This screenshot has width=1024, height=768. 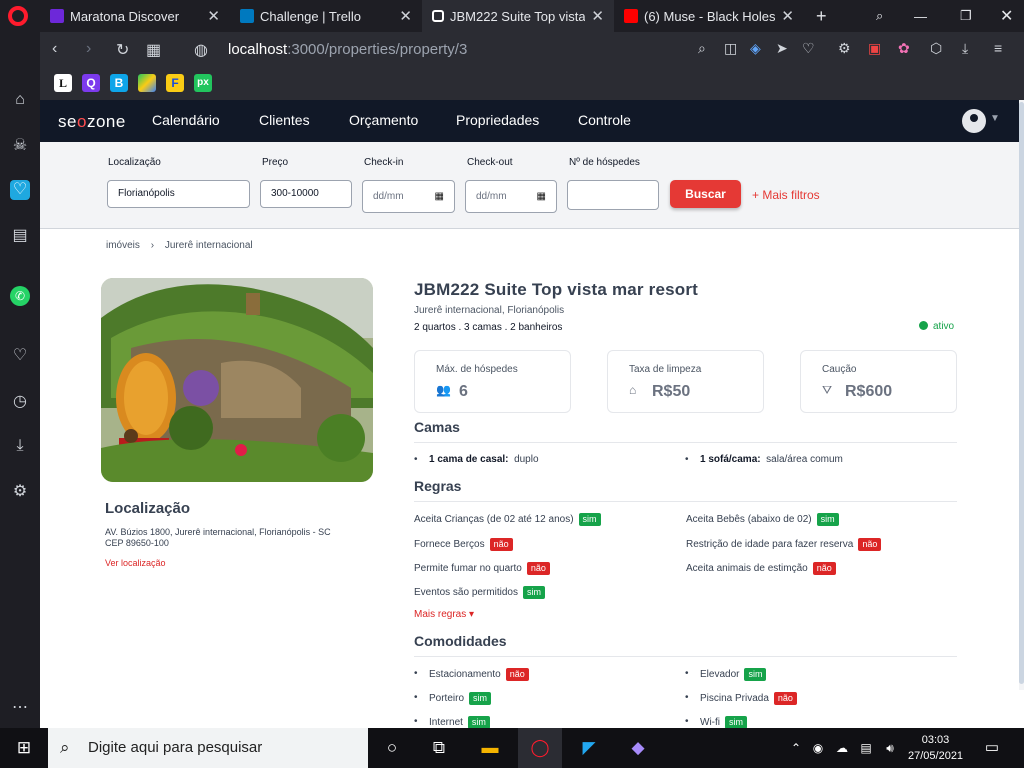 What do you see at coordinates (998, 48) in the screenshot?
I see `easy-setup-icon: ≡` at bounding box center [998, 48].